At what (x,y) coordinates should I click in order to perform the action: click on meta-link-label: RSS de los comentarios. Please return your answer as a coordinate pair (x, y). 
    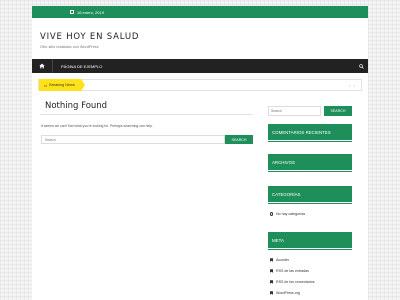
    Looking at the image, I should click on (295, 282).